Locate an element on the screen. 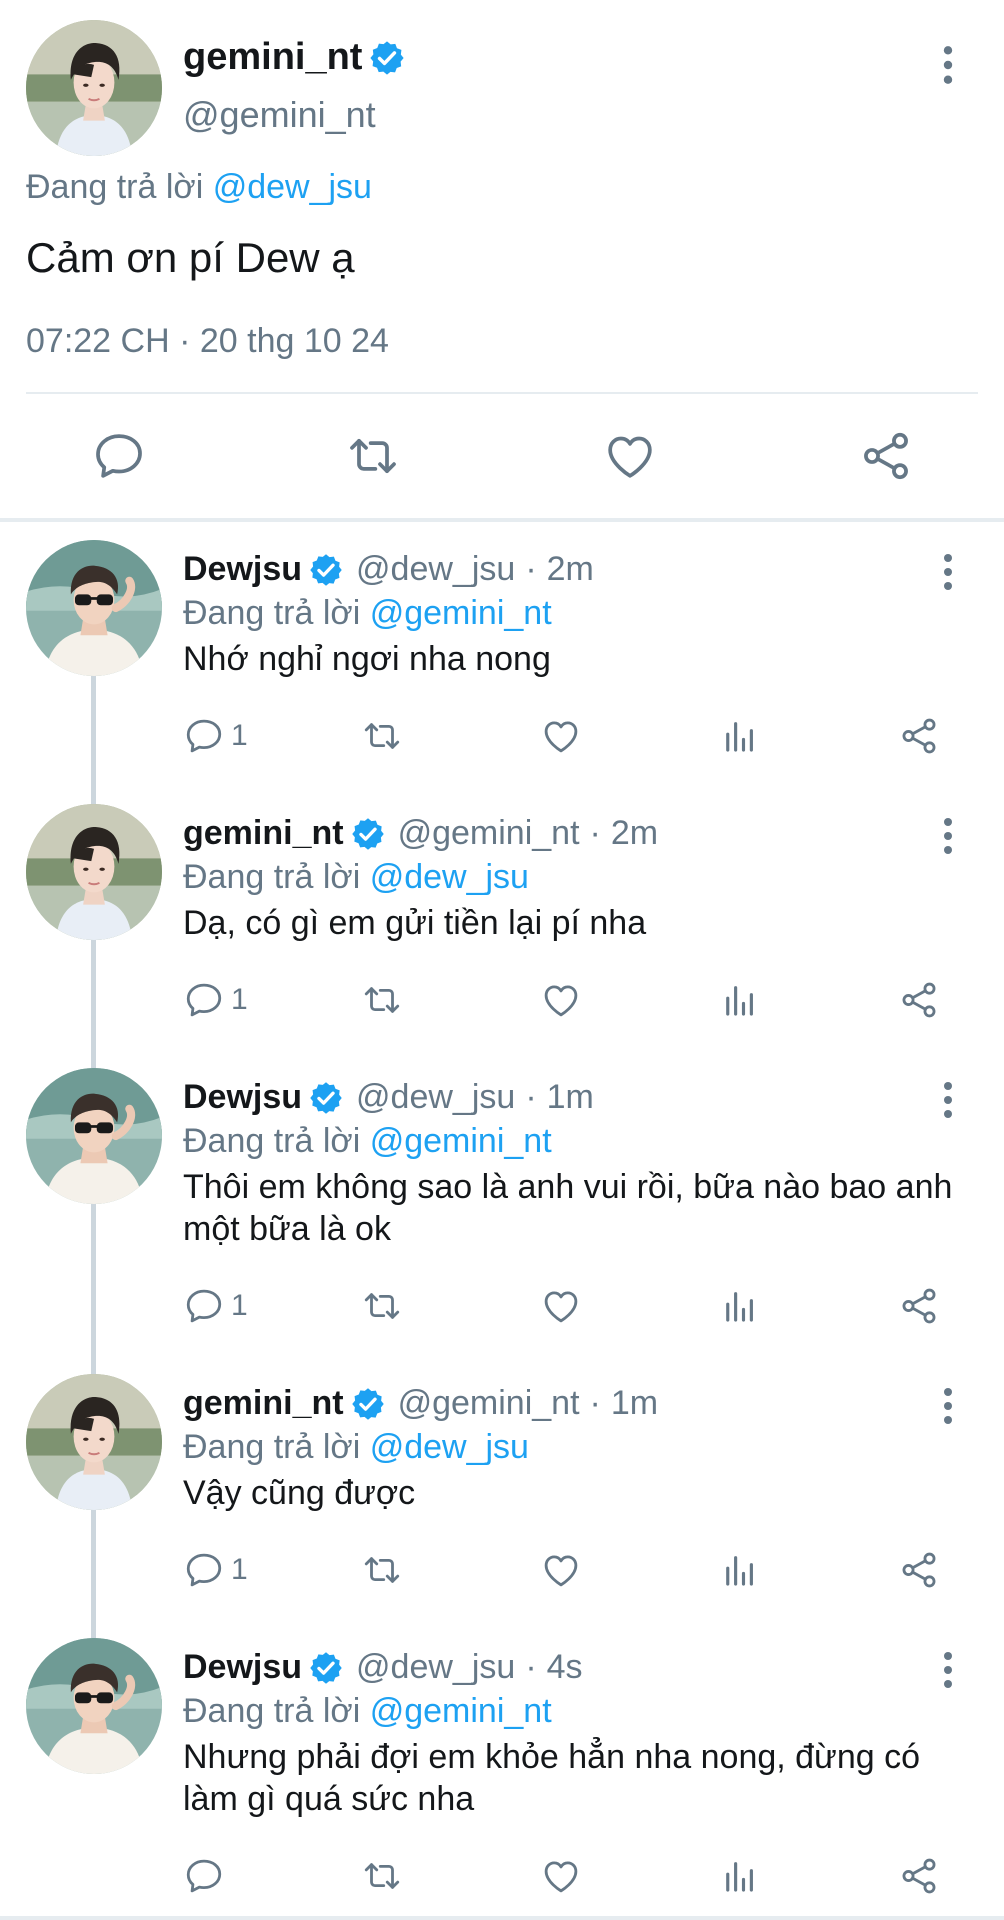 The width and height of the screenshot is (1004, 1920). action-bar is located at coordinates (573, 1876).